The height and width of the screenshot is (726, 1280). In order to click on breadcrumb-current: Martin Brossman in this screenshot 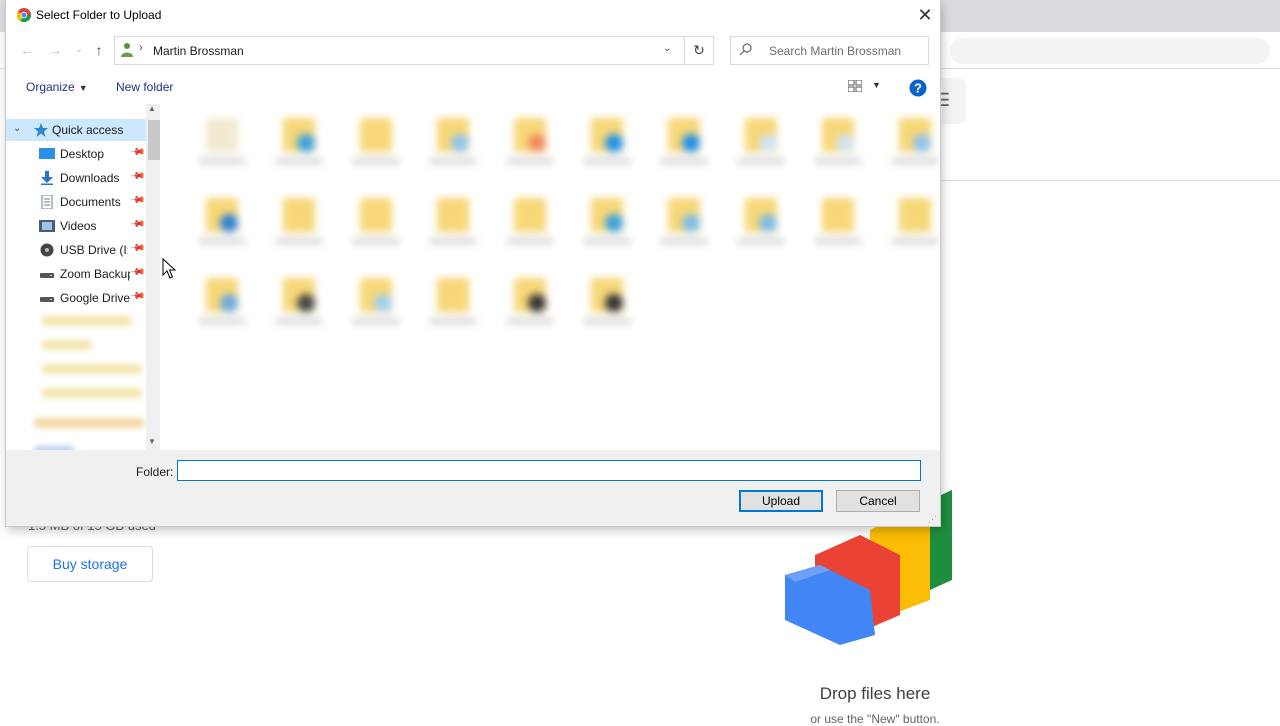, I will do `click(198, 51)`.